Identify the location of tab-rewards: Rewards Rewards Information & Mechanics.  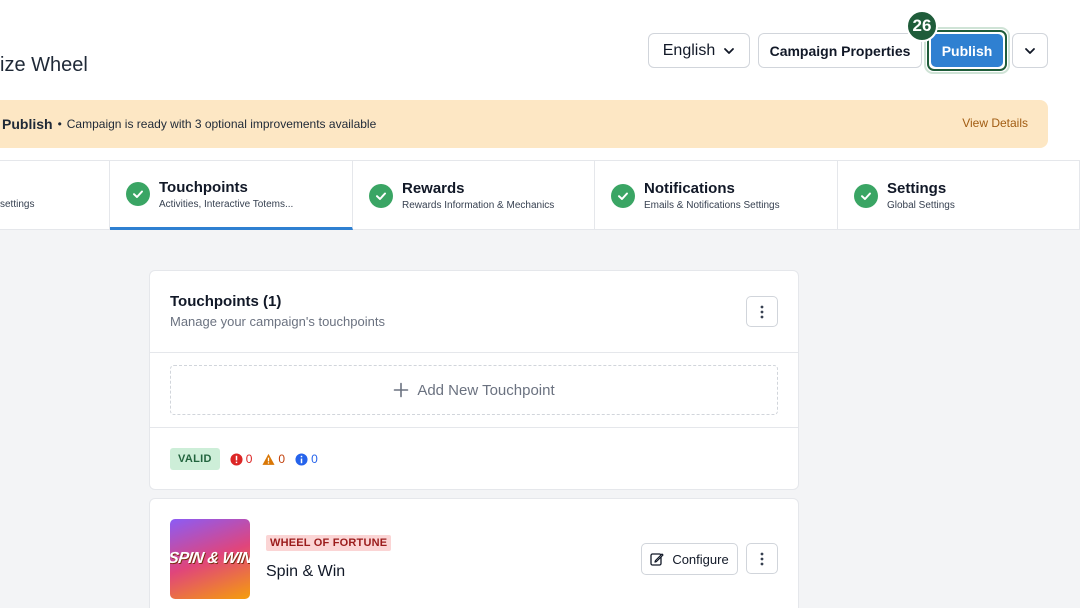
(474, 195).